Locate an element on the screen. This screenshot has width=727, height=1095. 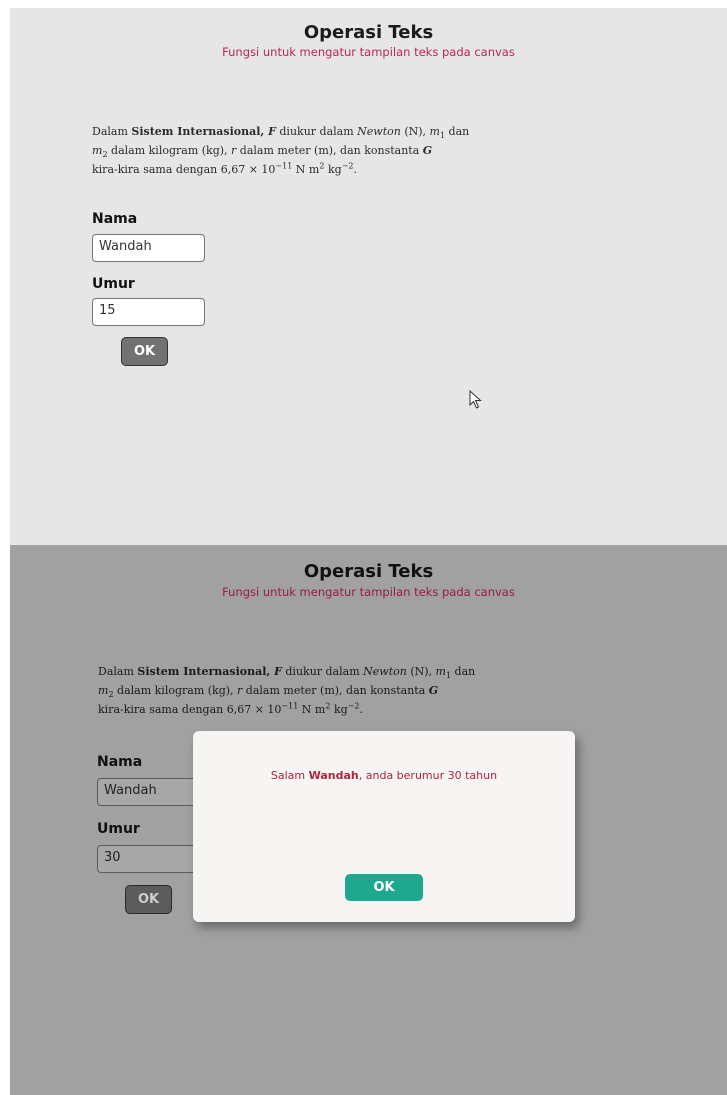
nama-input: Wandah is located at coordinates (148, 248).